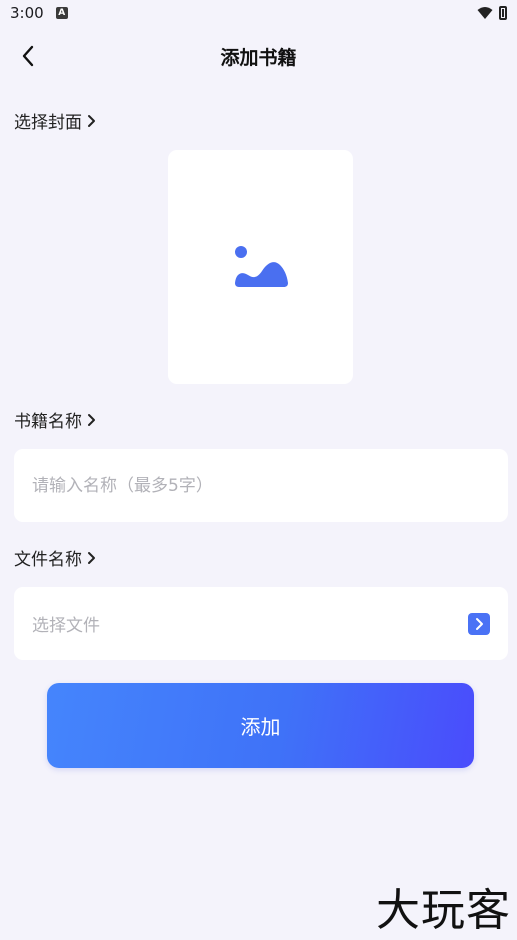 This screenshot has height=940, width=517. What do you see at coordinates (261, 623) in the screenshot?
I see `file-picker: 选择文件` at bounding box center [261, 623].